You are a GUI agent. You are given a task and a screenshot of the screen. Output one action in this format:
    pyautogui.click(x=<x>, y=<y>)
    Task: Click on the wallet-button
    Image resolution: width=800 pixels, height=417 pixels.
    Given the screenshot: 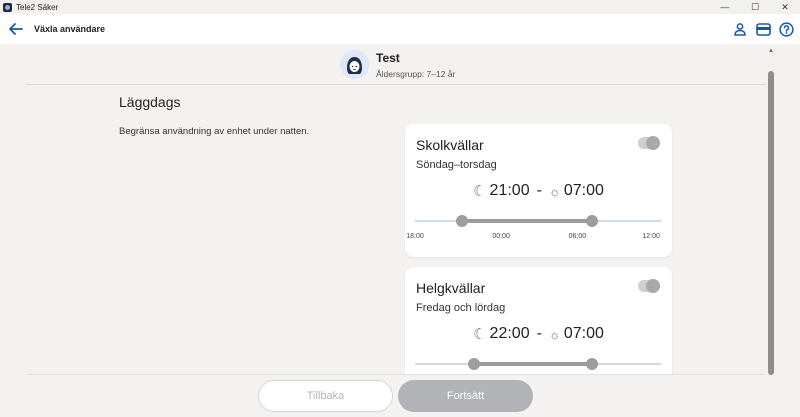 What is the action you would take?
    pyautogui.click(x=763, y=29)
    